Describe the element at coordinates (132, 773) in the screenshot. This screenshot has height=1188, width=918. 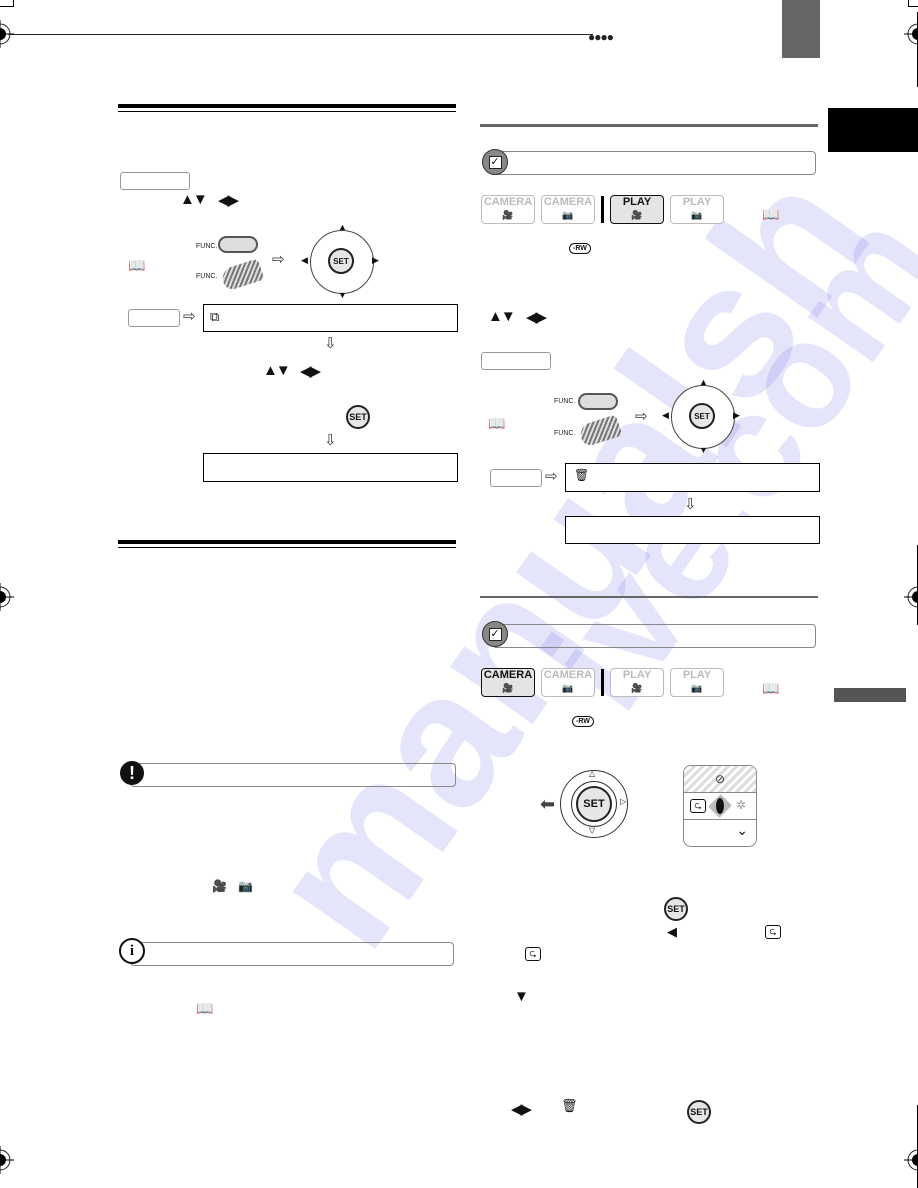
I see `warning-icon: !` at that location.